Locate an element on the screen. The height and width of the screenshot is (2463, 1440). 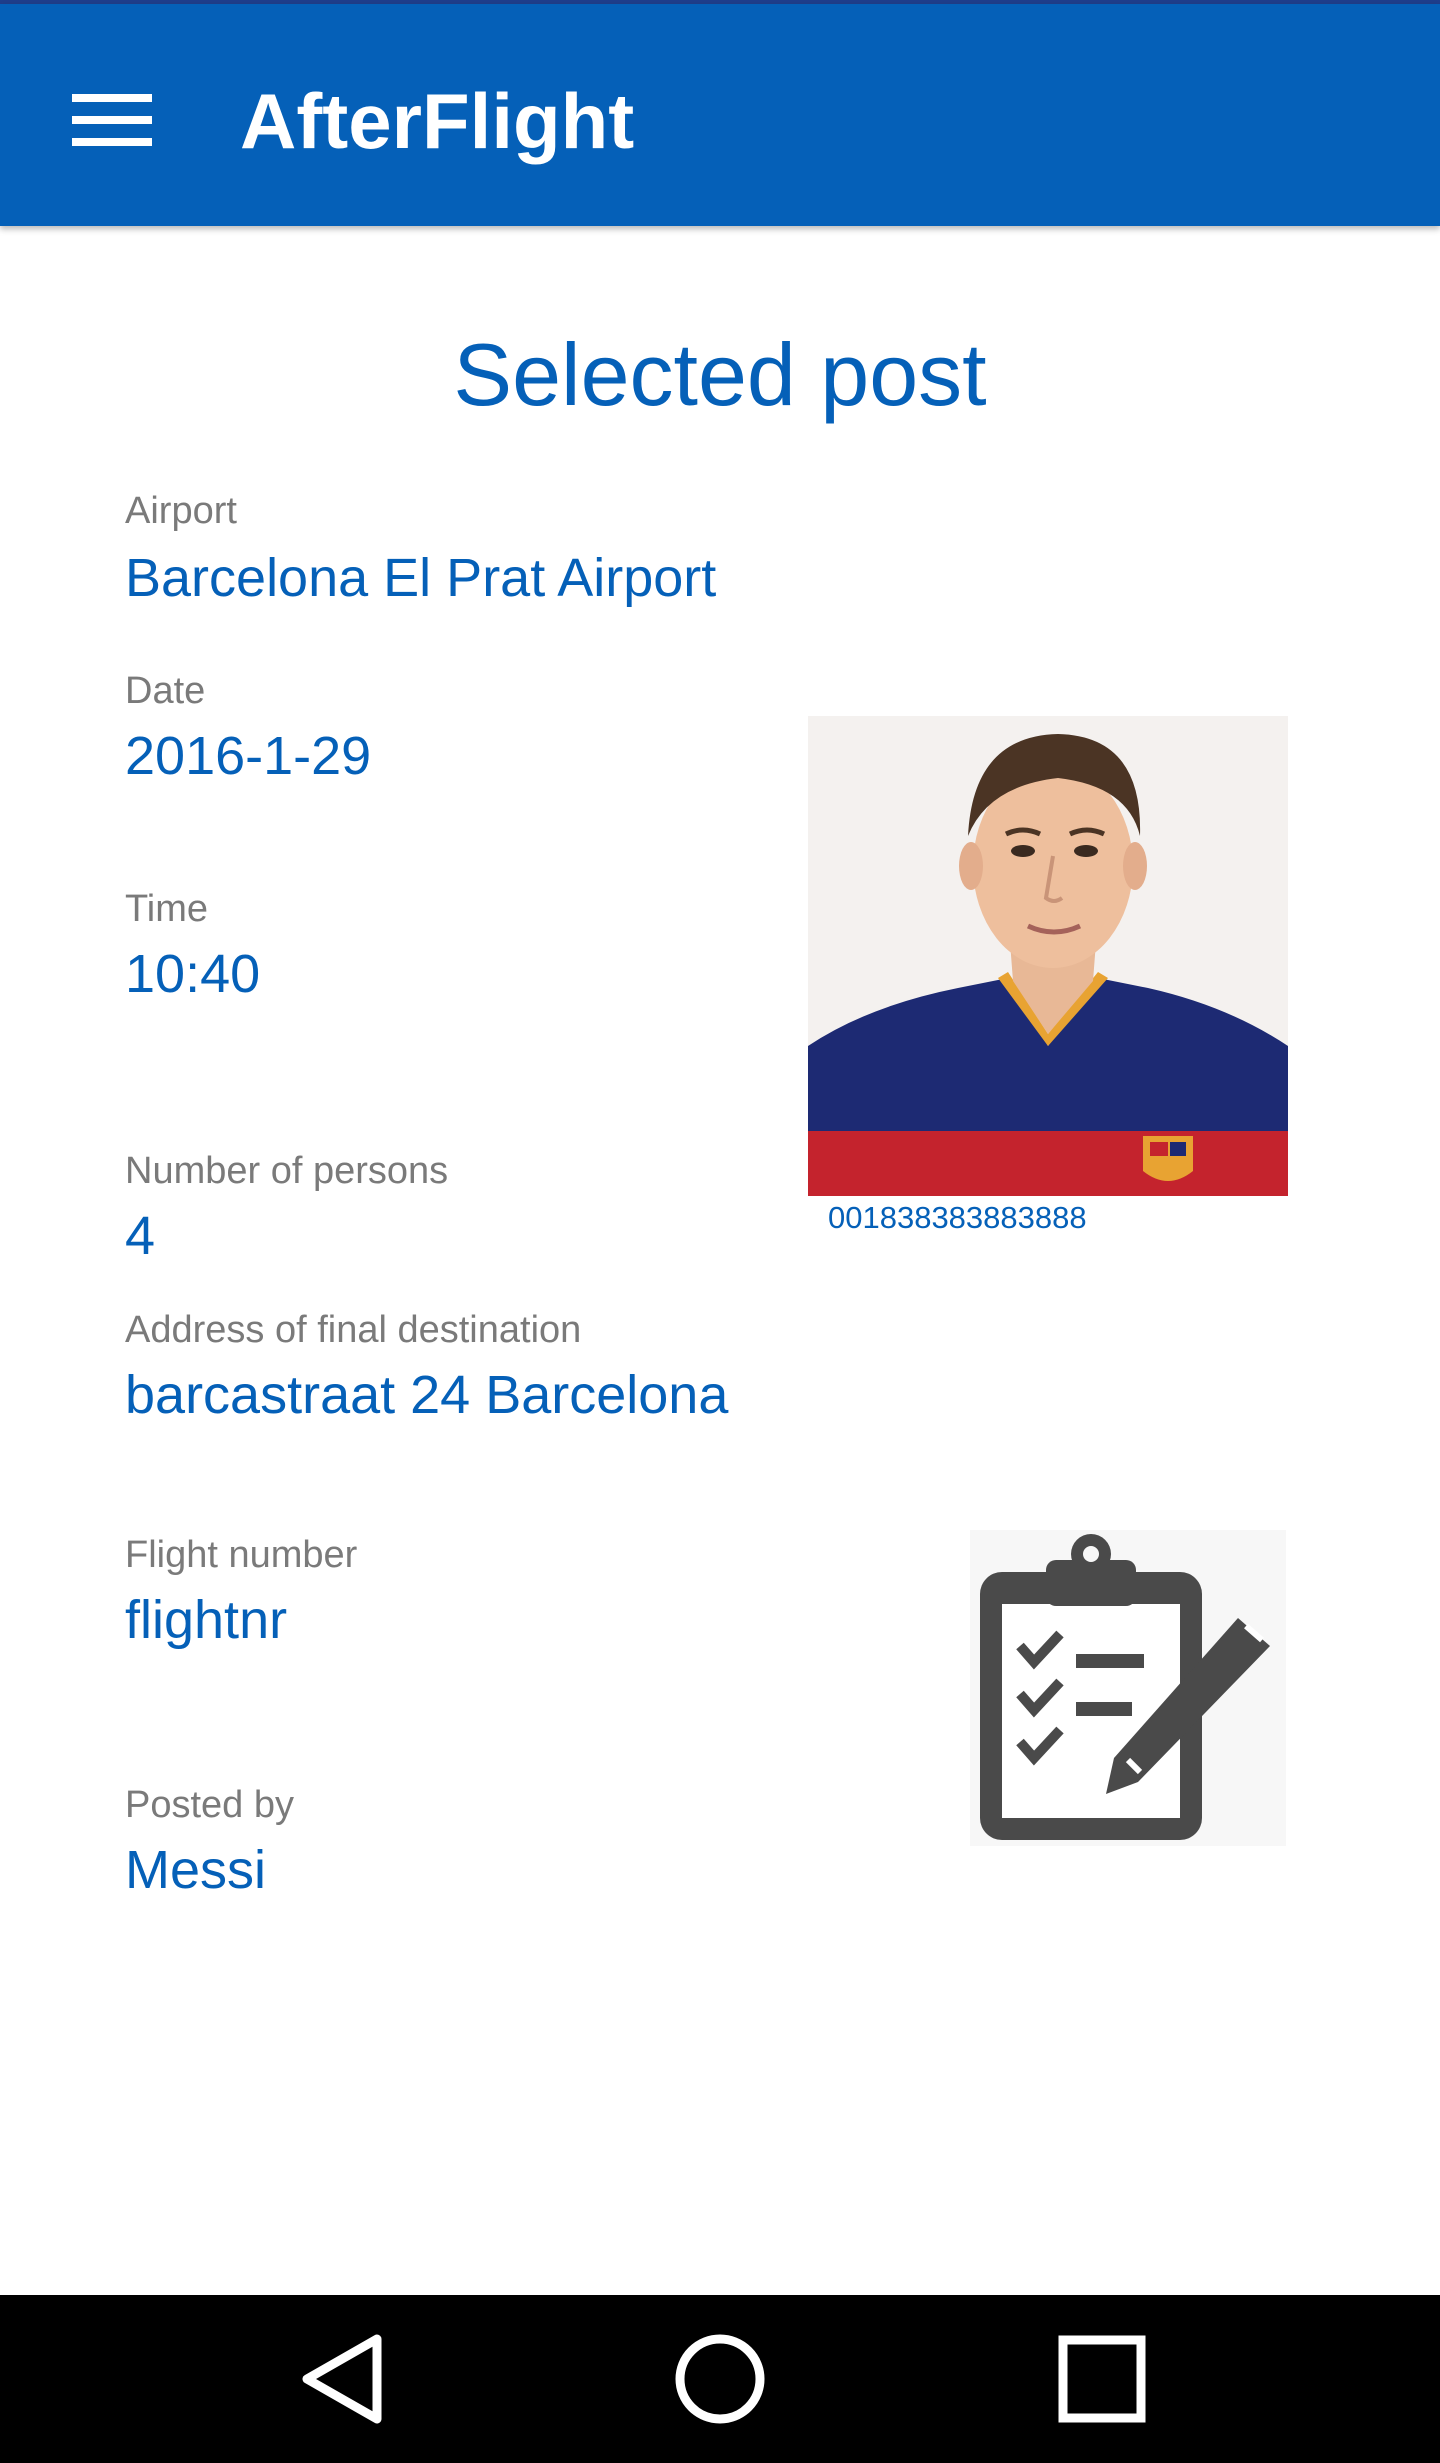
address-value: barcastraat 24 Barcelona is located at coordinates (427, 1395).